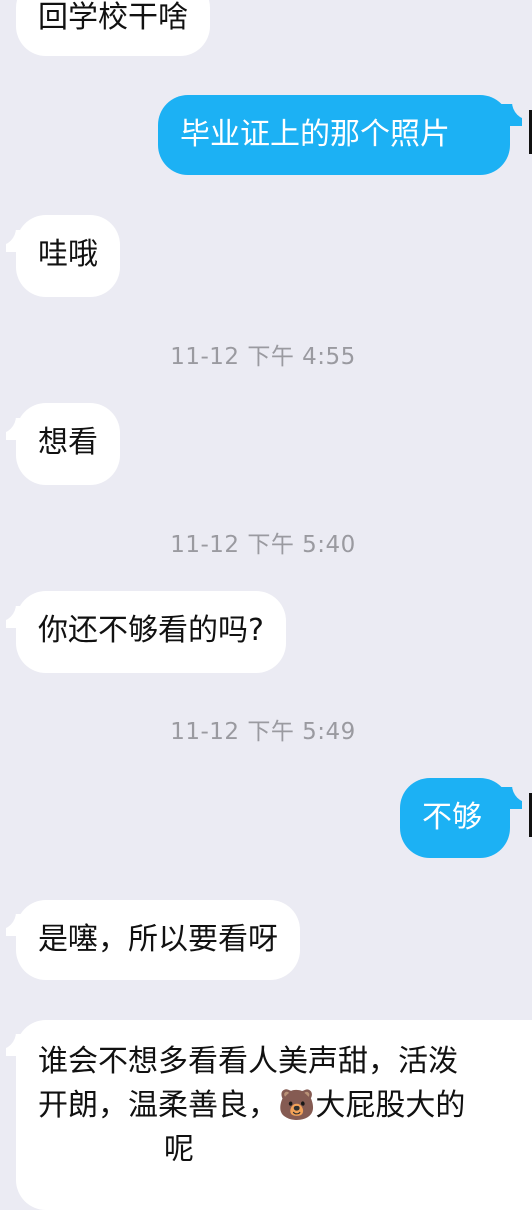 The height and width of the screenshot is (1210, 532). I want to click on message-text: 是噻，所以要看呀, so click(158, 939).